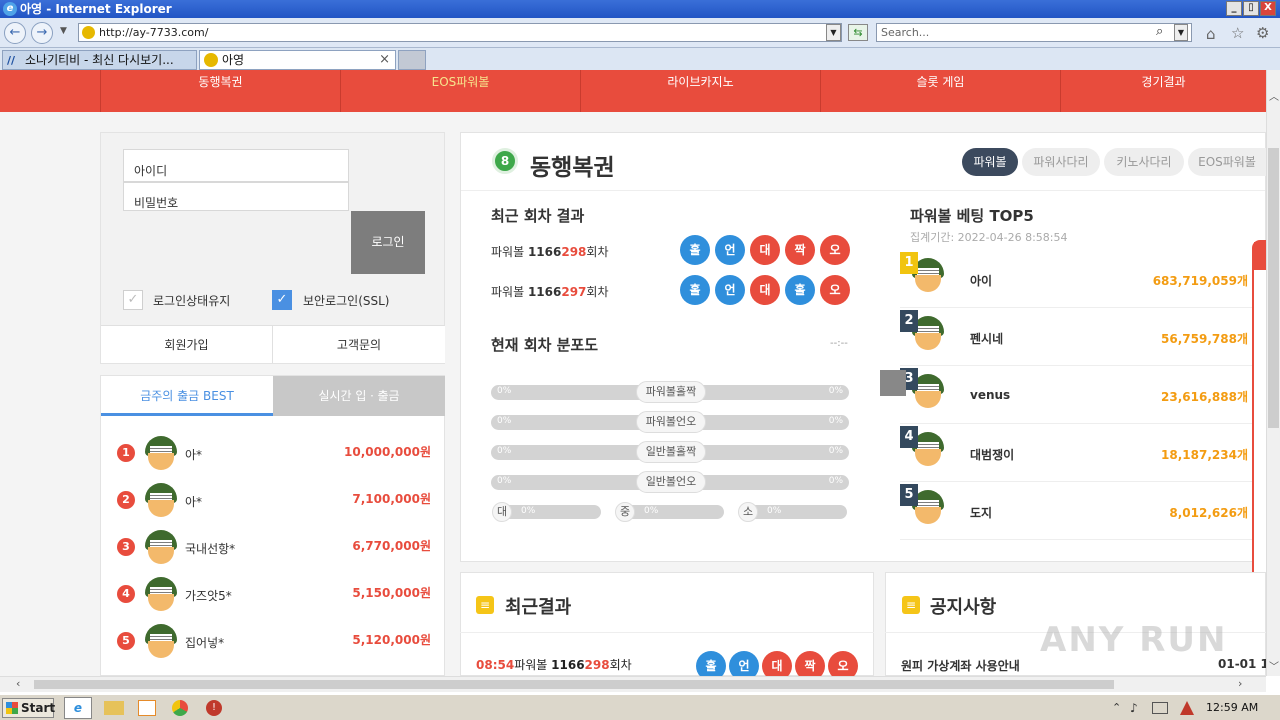 The image size is (1280, 720). Describe the element at coordinates (1262, 33) in the screenshot. I see `settings-gear-icon: ⚙` at that location.